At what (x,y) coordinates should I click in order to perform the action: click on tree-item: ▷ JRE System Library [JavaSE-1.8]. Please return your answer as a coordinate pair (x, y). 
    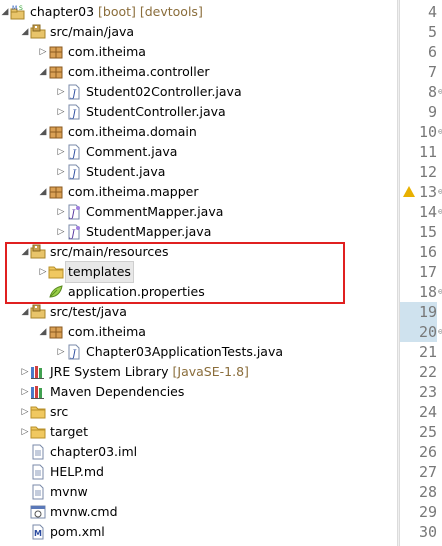
    Looking at the image, I should click on (198, 372).